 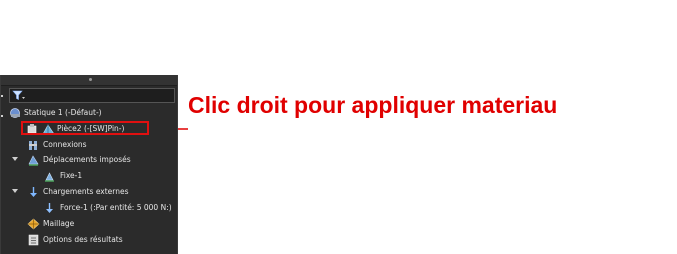 What do you see at coordinates (63, 112) in the screenshot?
I see `study-label: Statique 1 (-Défaut-)` at bounding box center [63, 112].